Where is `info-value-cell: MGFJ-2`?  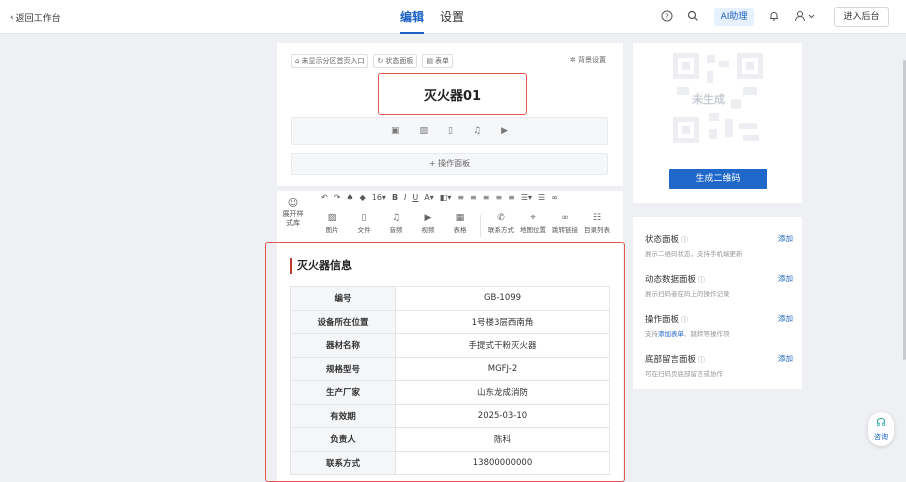 info-value-cell: MGFJ-2 is located at coordinates (502, 368).